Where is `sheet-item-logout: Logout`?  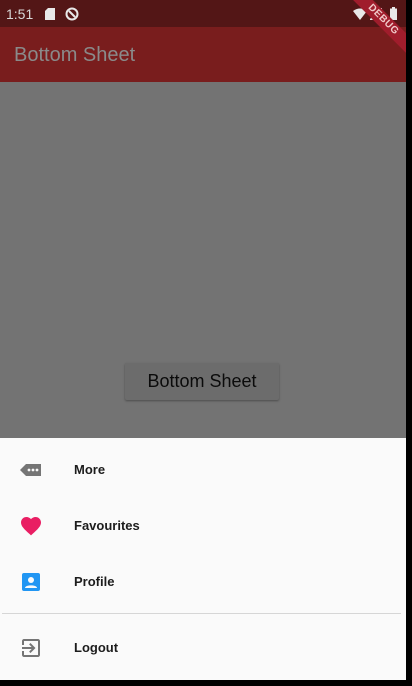
sheet-item-logout: Logout is located at coordinates (203, 648).